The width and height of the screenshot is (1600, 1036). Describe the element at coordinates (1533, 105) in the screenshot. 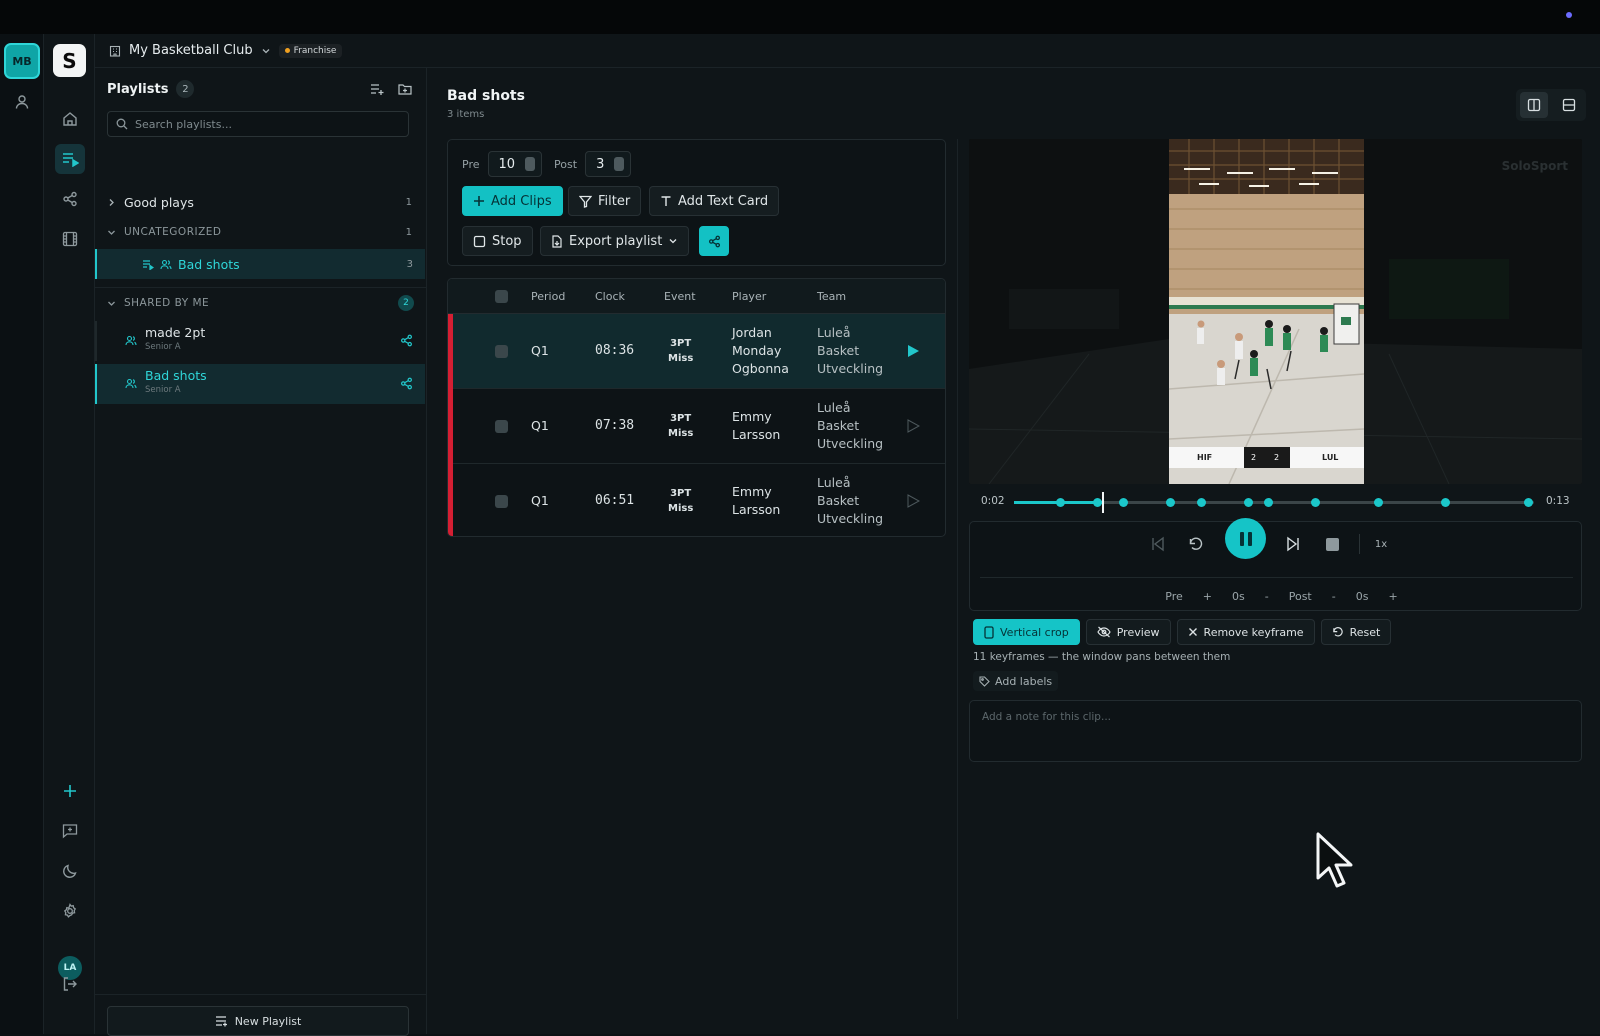

I see `layout-split-vertical` at that location.